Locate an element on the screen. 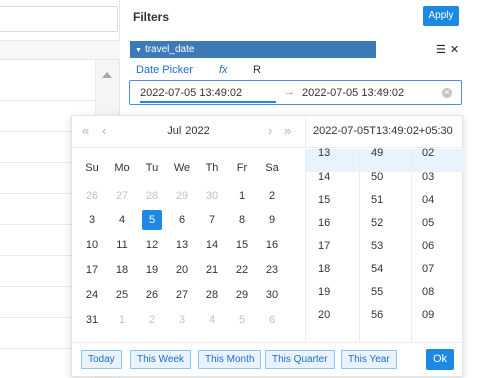  list-icon: ☰ is located at coordinates (441, 50).